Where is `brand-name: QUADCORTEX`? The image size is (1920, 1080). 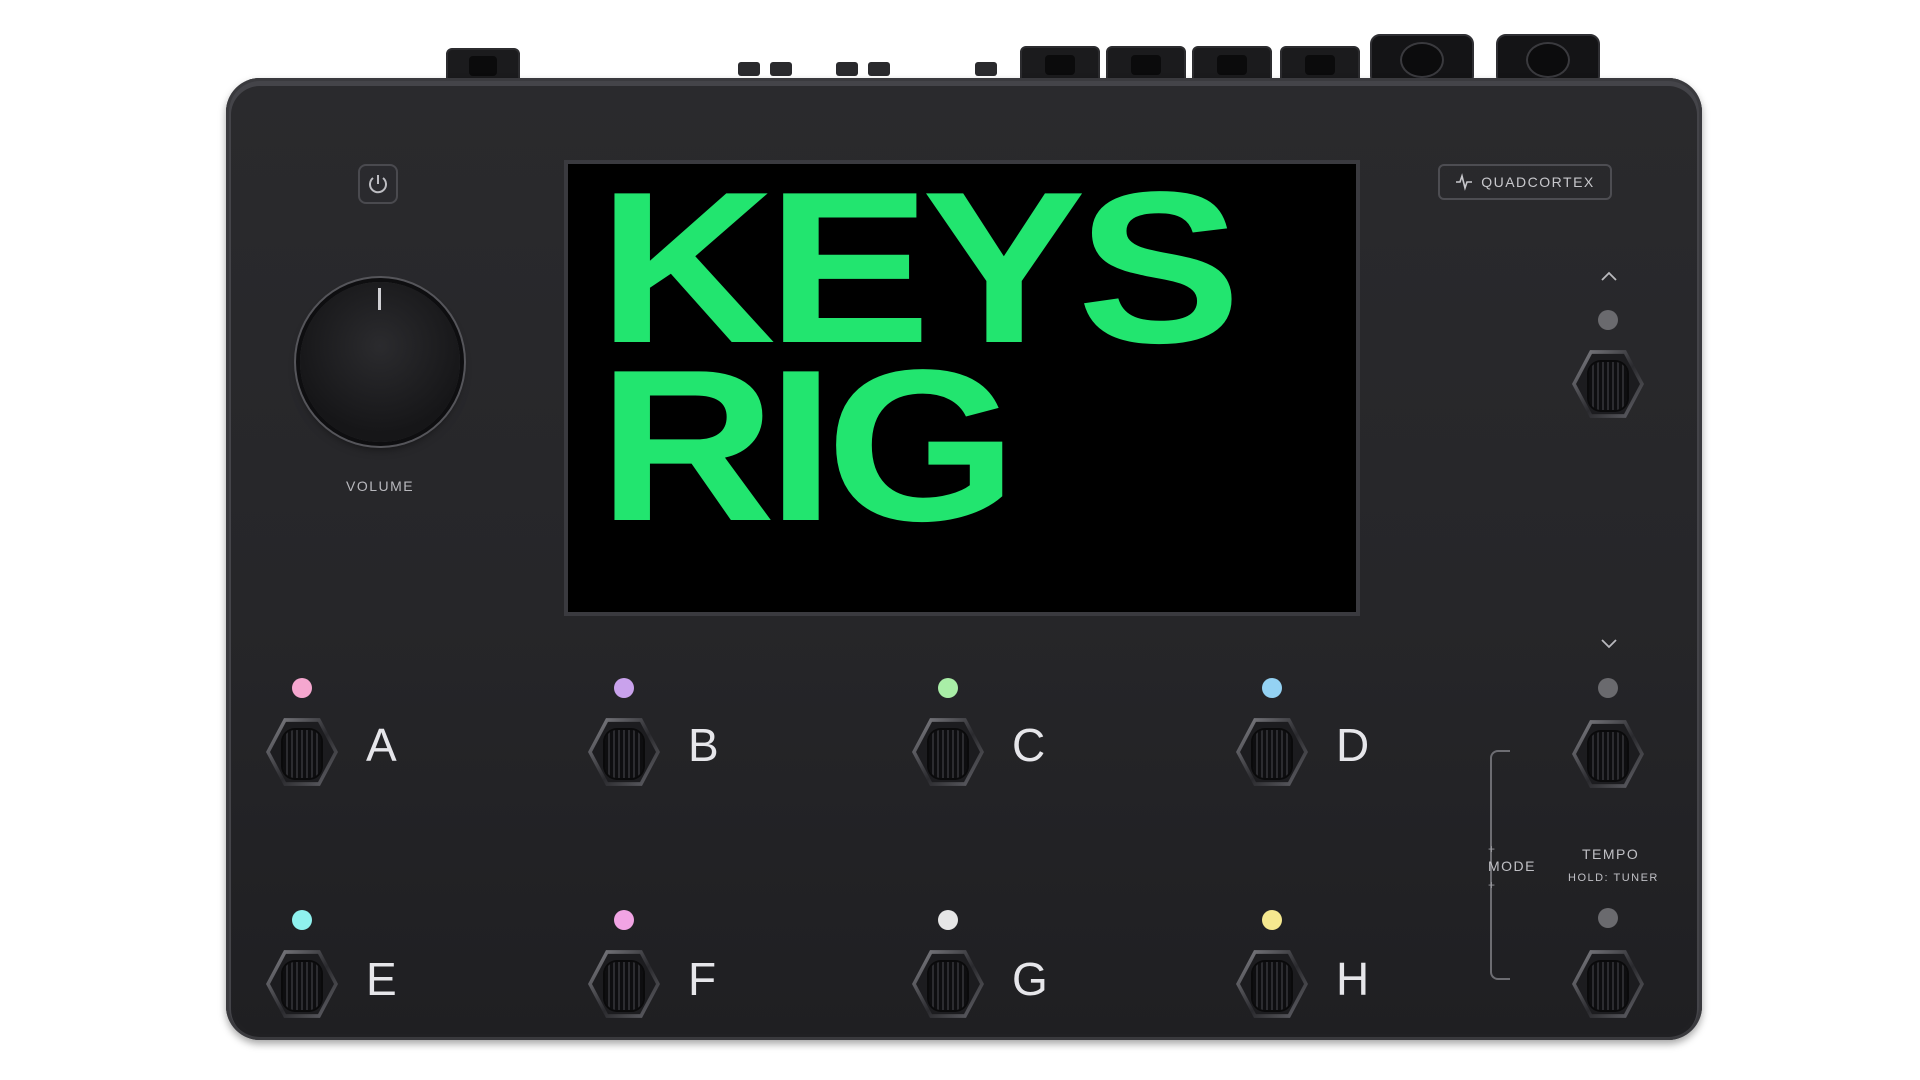
brand-name: QUADCORTEX is located at coordinates (1538, 182).